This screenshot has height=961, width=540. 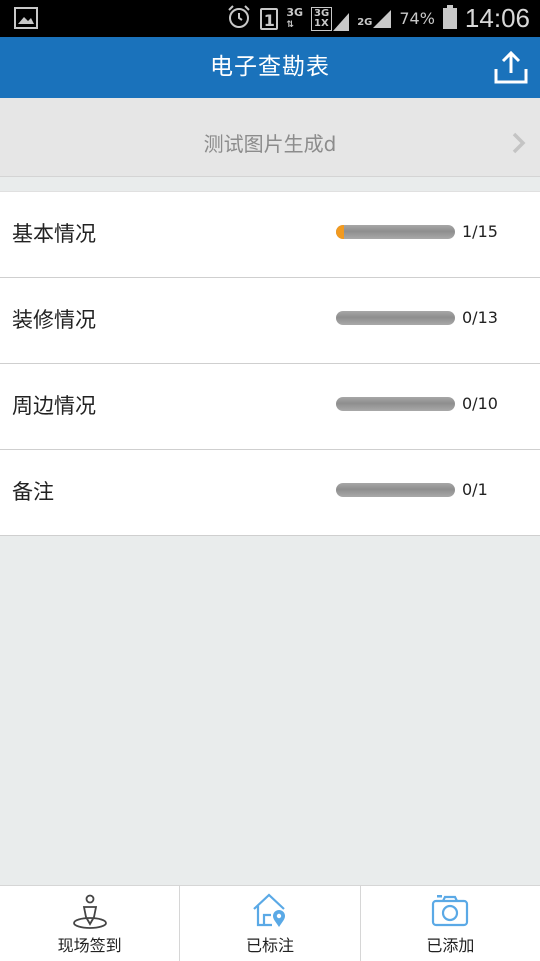 I want to click on tab-label: 已添加, so click(x=450, y=945).